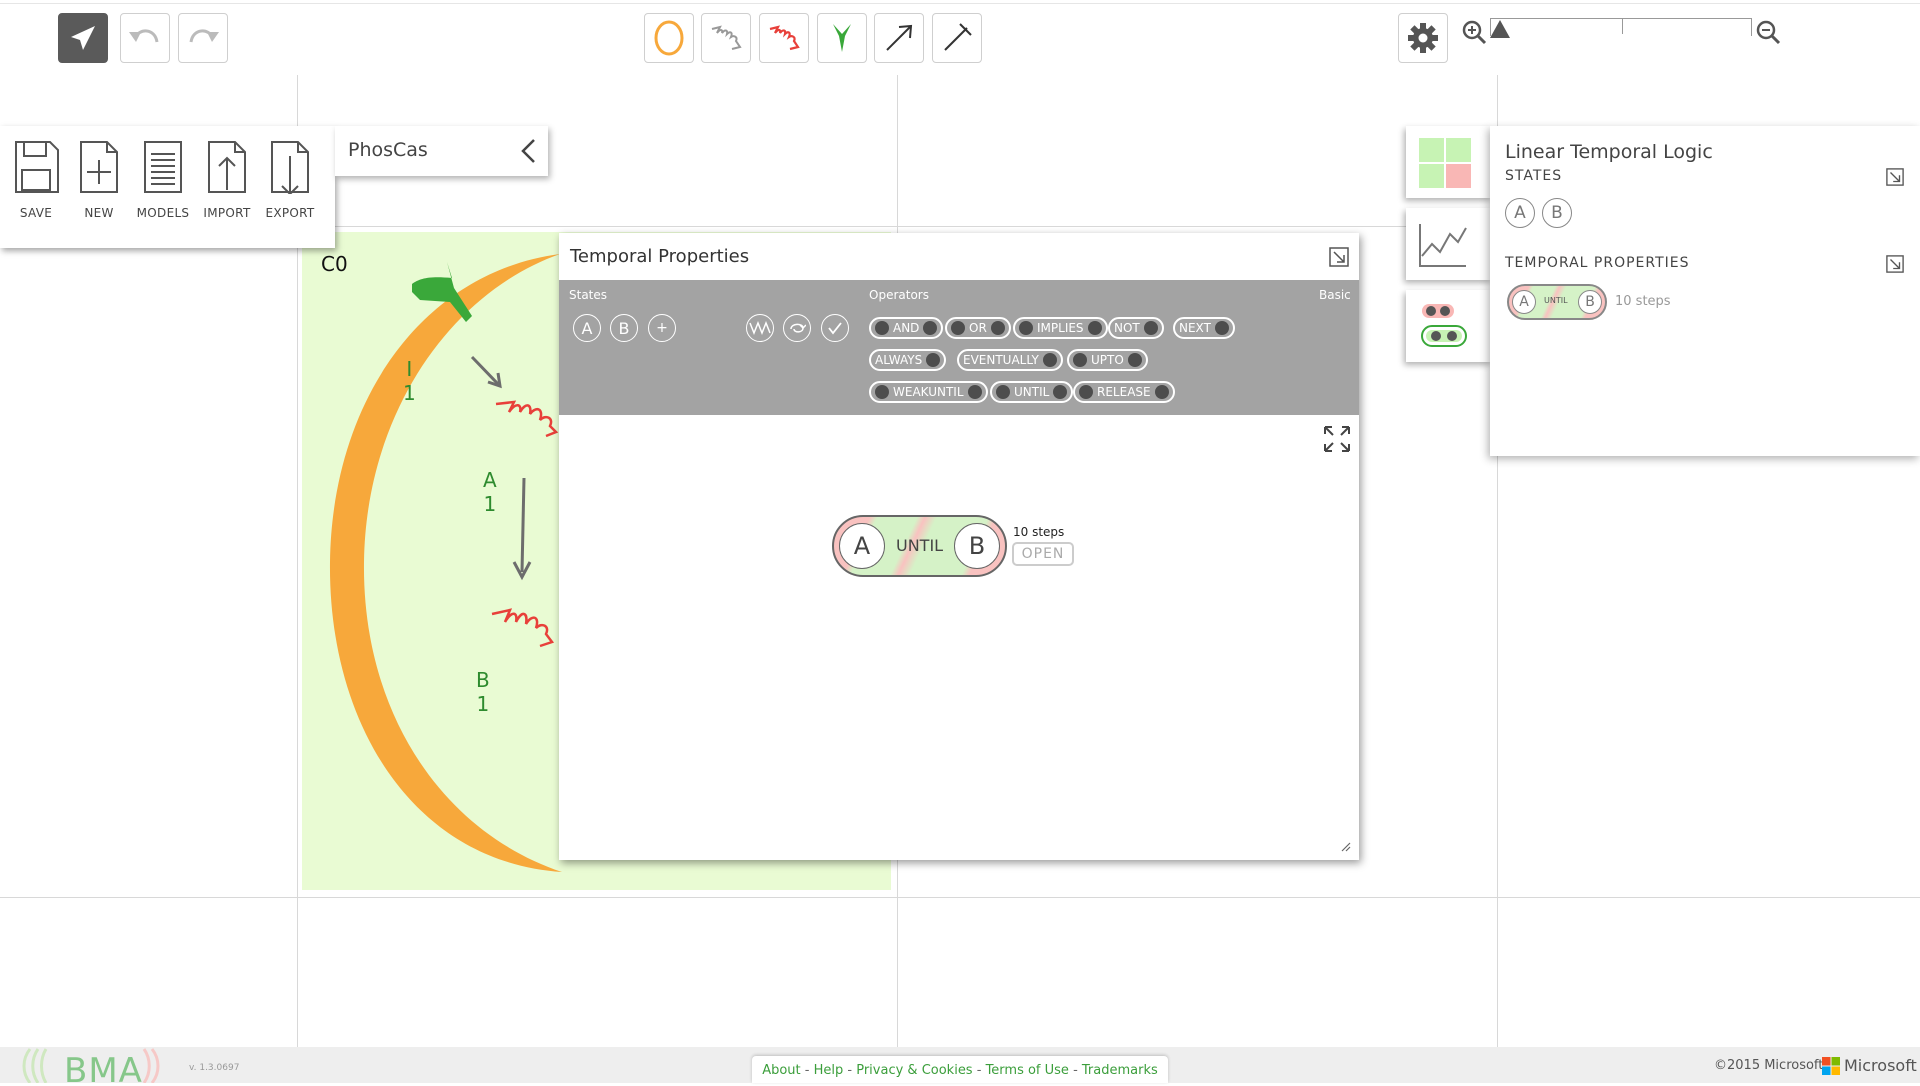 This screenshot has height=1086, width=1920. I want to click on temporal-properties-label: TEMPORAL PROPERTIES, so click(1597, 263).